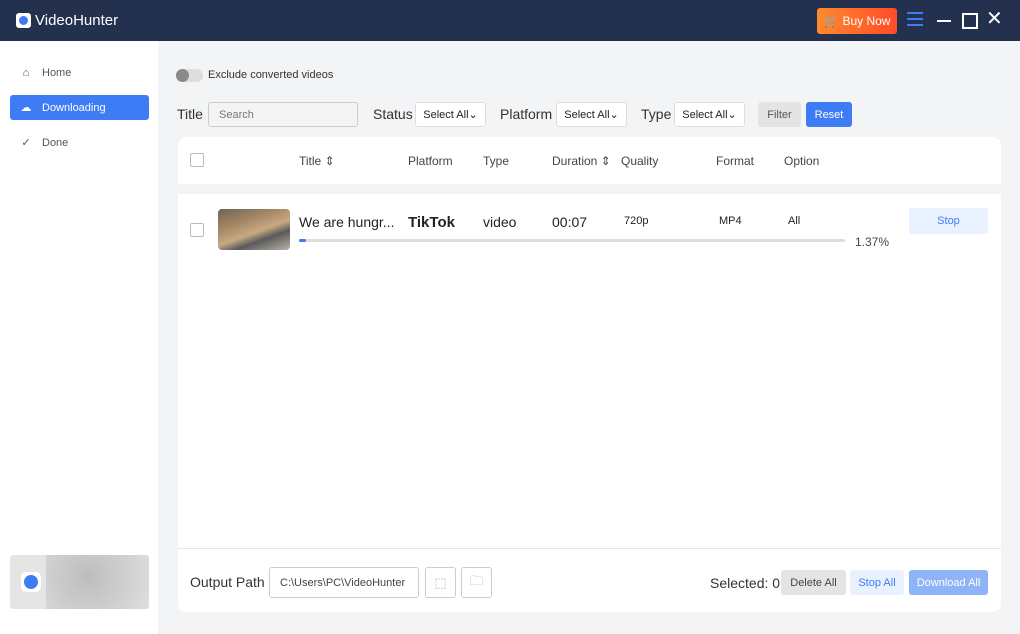 This screenshot has width=1020, height=634. I want to click on output-path-field, so click(344, 582).